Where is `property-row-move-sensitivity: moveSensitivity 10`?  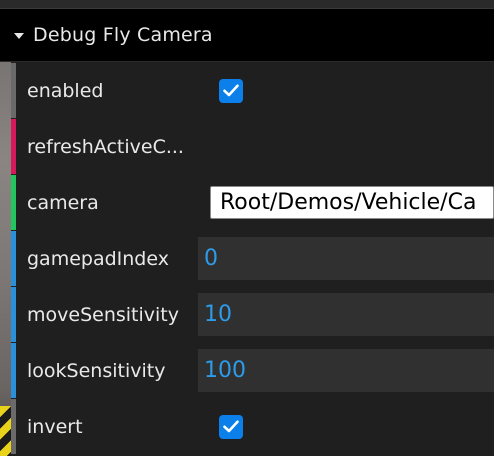
property-row-move-sensitivity: moveSensitivity 10 is located at coordinates (252, 314).